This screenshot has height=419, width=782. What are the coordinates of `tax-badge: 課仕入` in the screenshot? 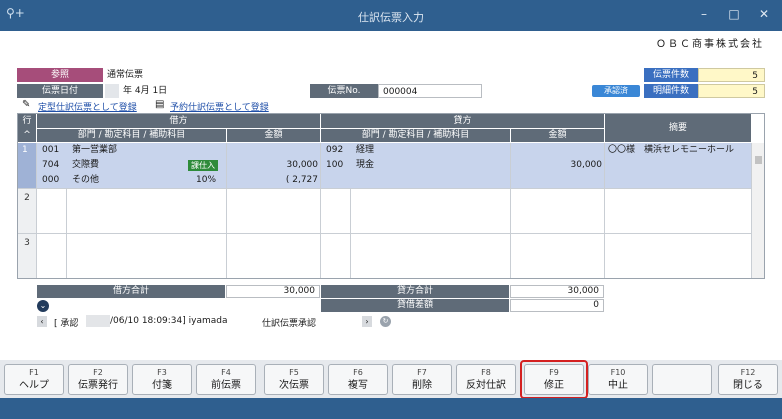 It's located at (203, 166).